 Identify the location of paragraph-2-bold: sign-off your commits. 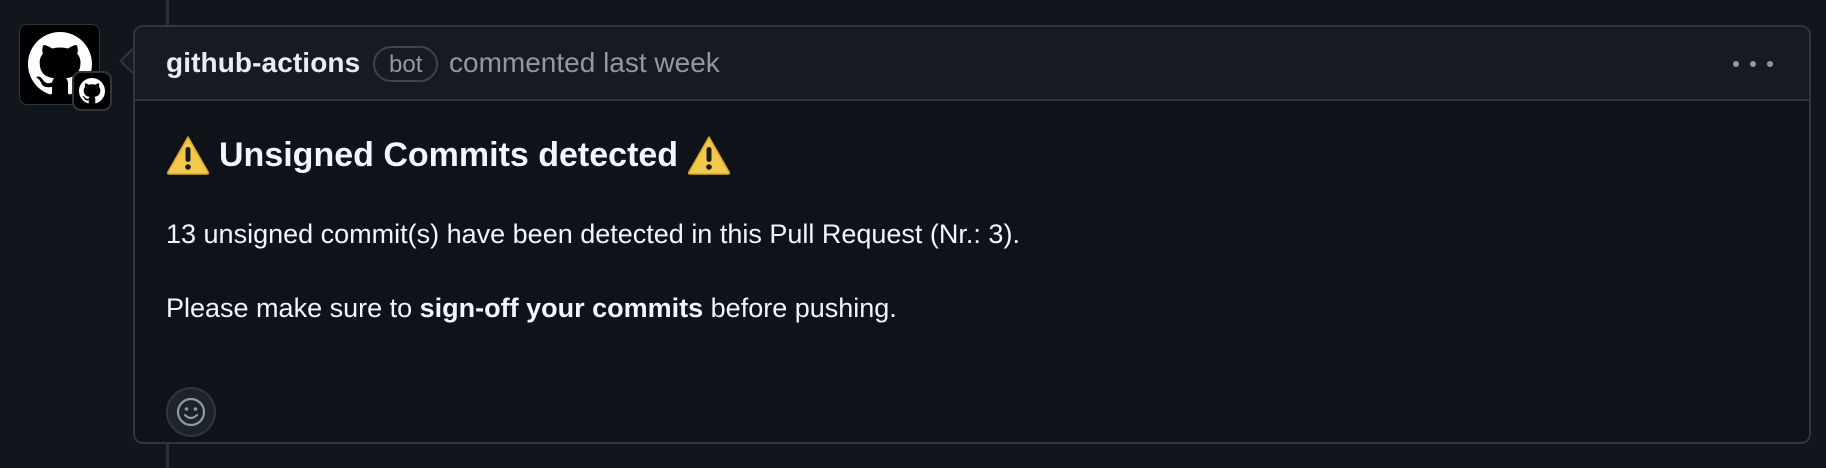
(561, 308).